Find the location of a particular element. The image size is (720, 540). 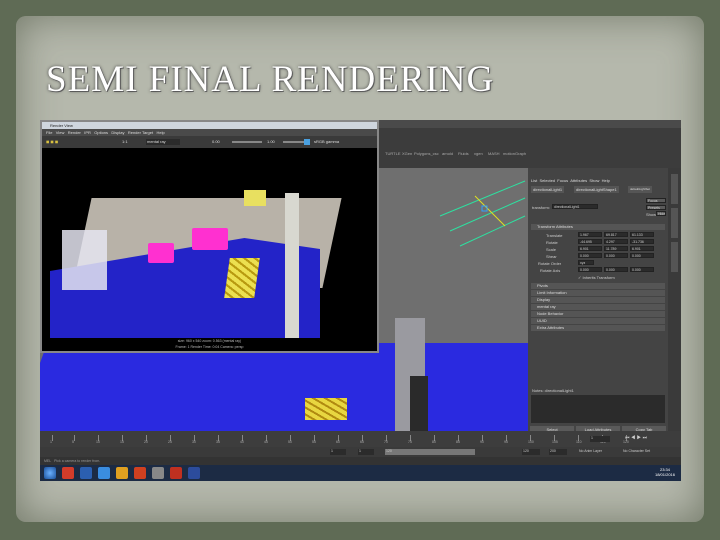

presets-button: Presets is located at coordinates (656, 207).